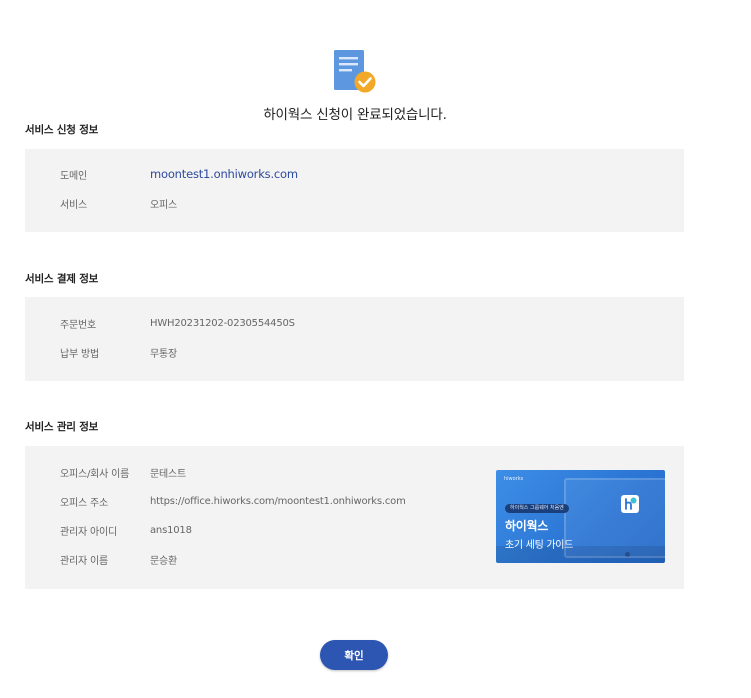  I want to click on info-value: ans1018, so click(171, 530).